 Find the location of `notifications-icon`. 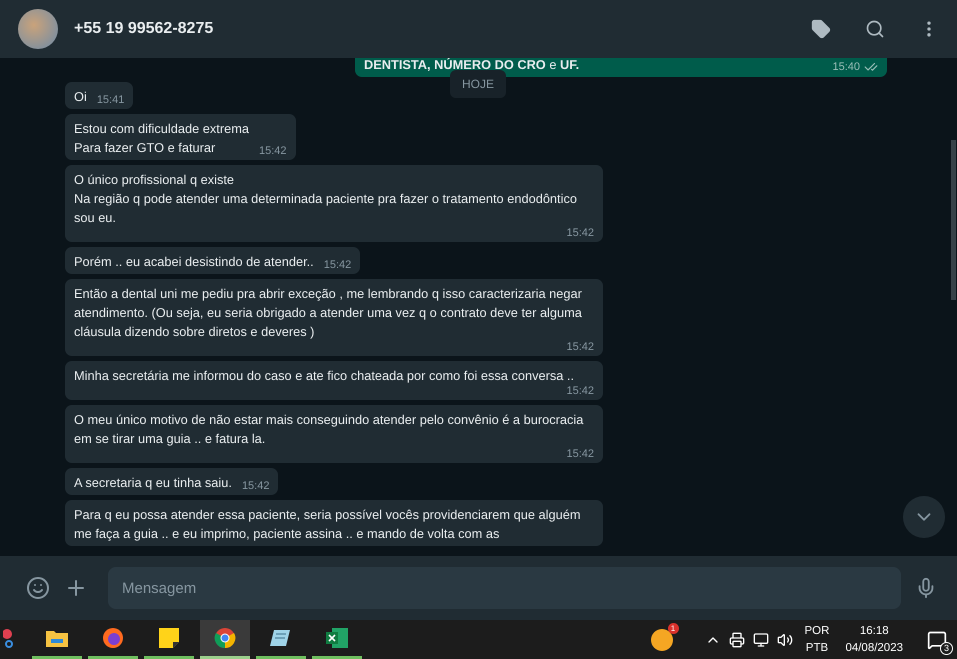

notifications-icon is located at coordinates (937, 640).